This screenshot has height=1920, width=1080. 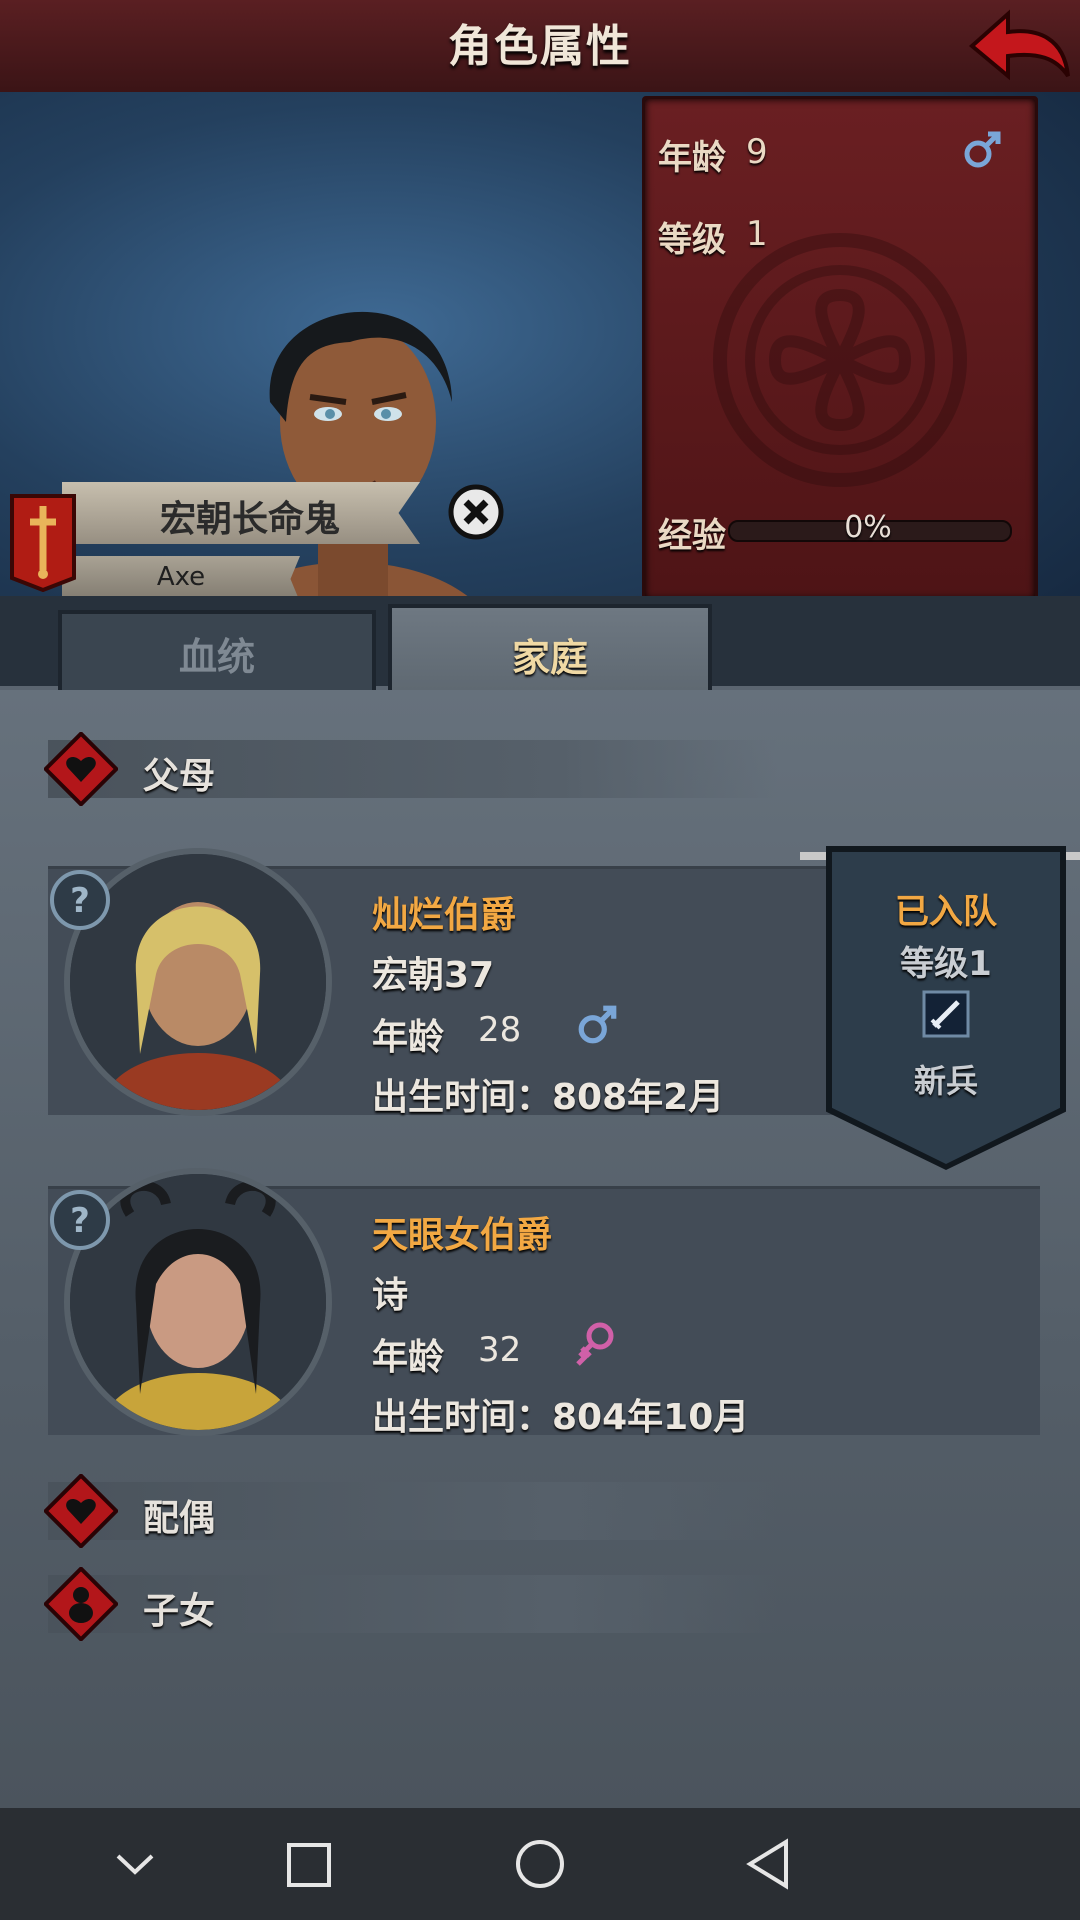 I want to click on father-name: 灿烂伯爵, so click(x=444, y=915).